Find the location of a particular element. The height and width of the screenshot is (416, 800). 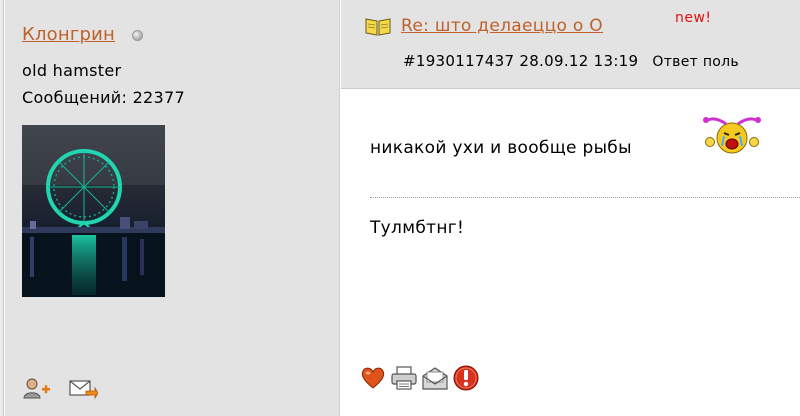

subject-row: Re: што делаеццо о О is located at coordinates (484, 26).